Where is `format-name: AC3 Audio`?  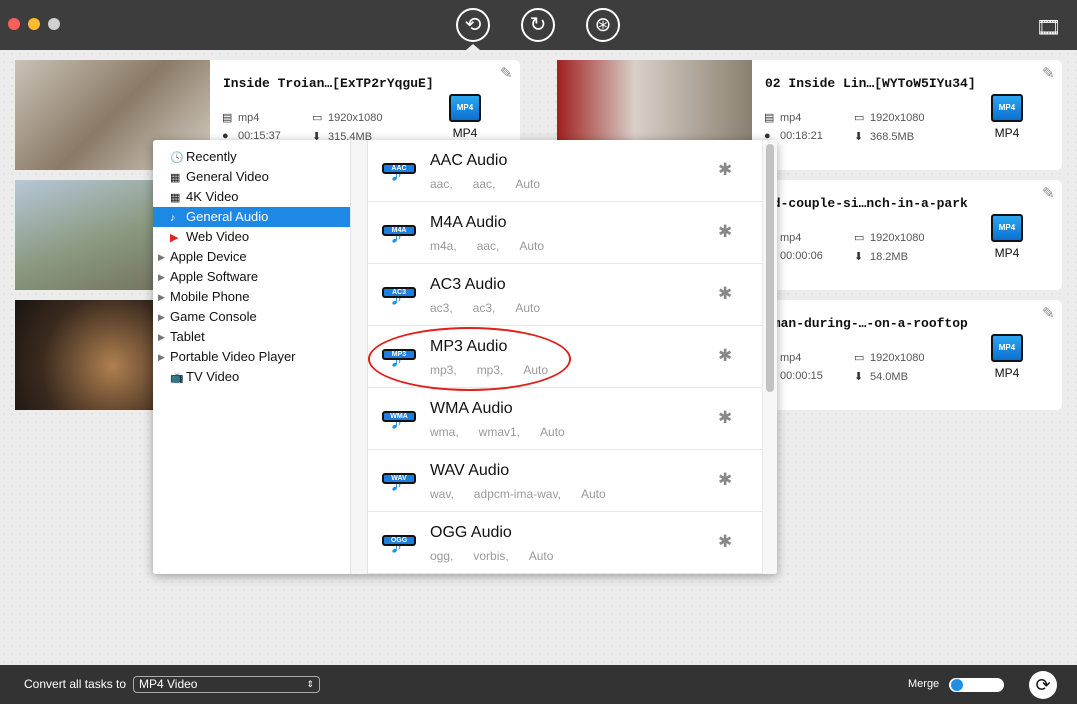 format-name: AC3 Audio is located at coordinates (468, 284).